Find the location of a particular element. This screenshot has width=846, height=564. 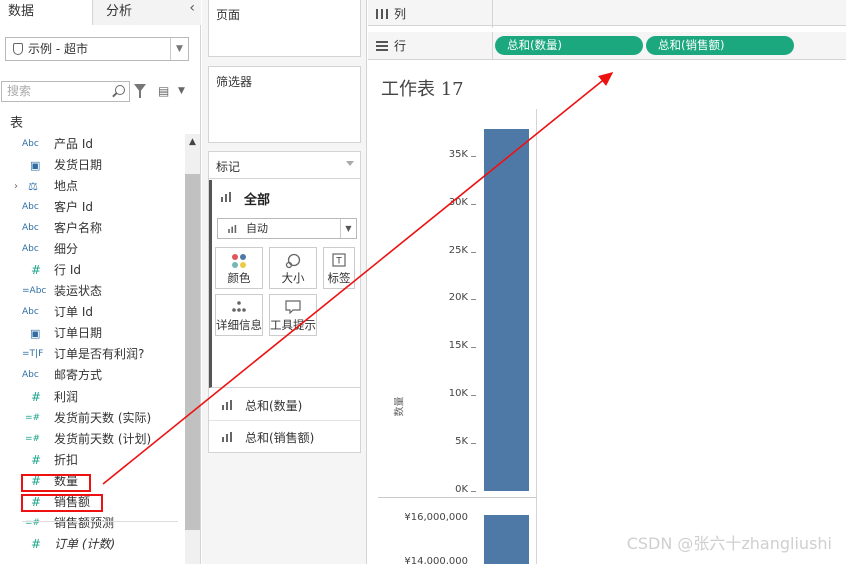

field-item: Abc 产品 Id is located at coordinates (92, 144).